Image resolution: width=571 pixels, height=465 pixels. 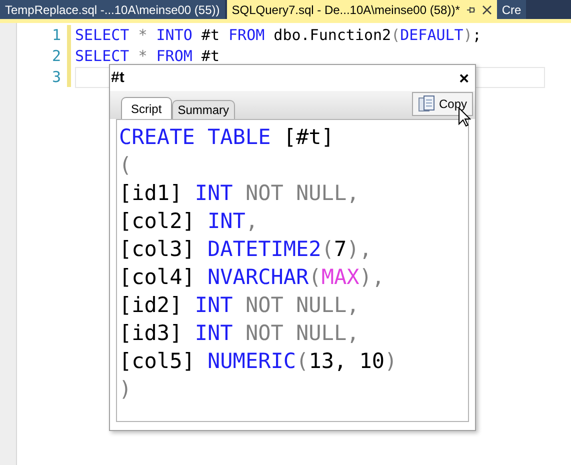 I want to click on document-tab: Cre, so click(x=511, y=9).